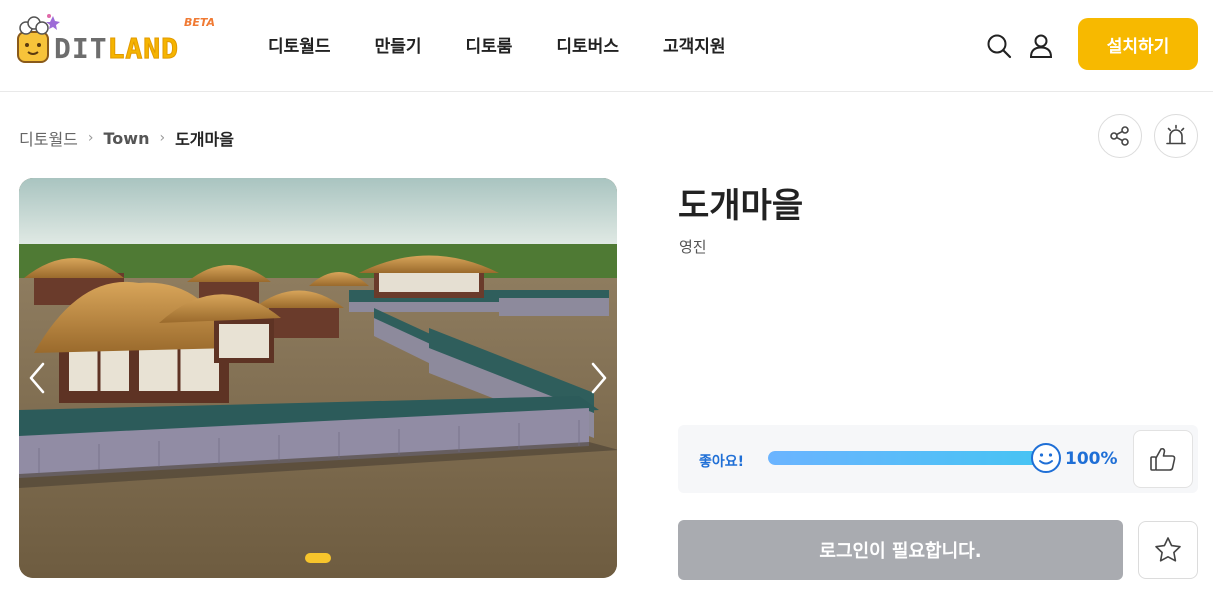 The image size is (1213, 599). I want to click on world-title: 도개마을, so click(741, 206).